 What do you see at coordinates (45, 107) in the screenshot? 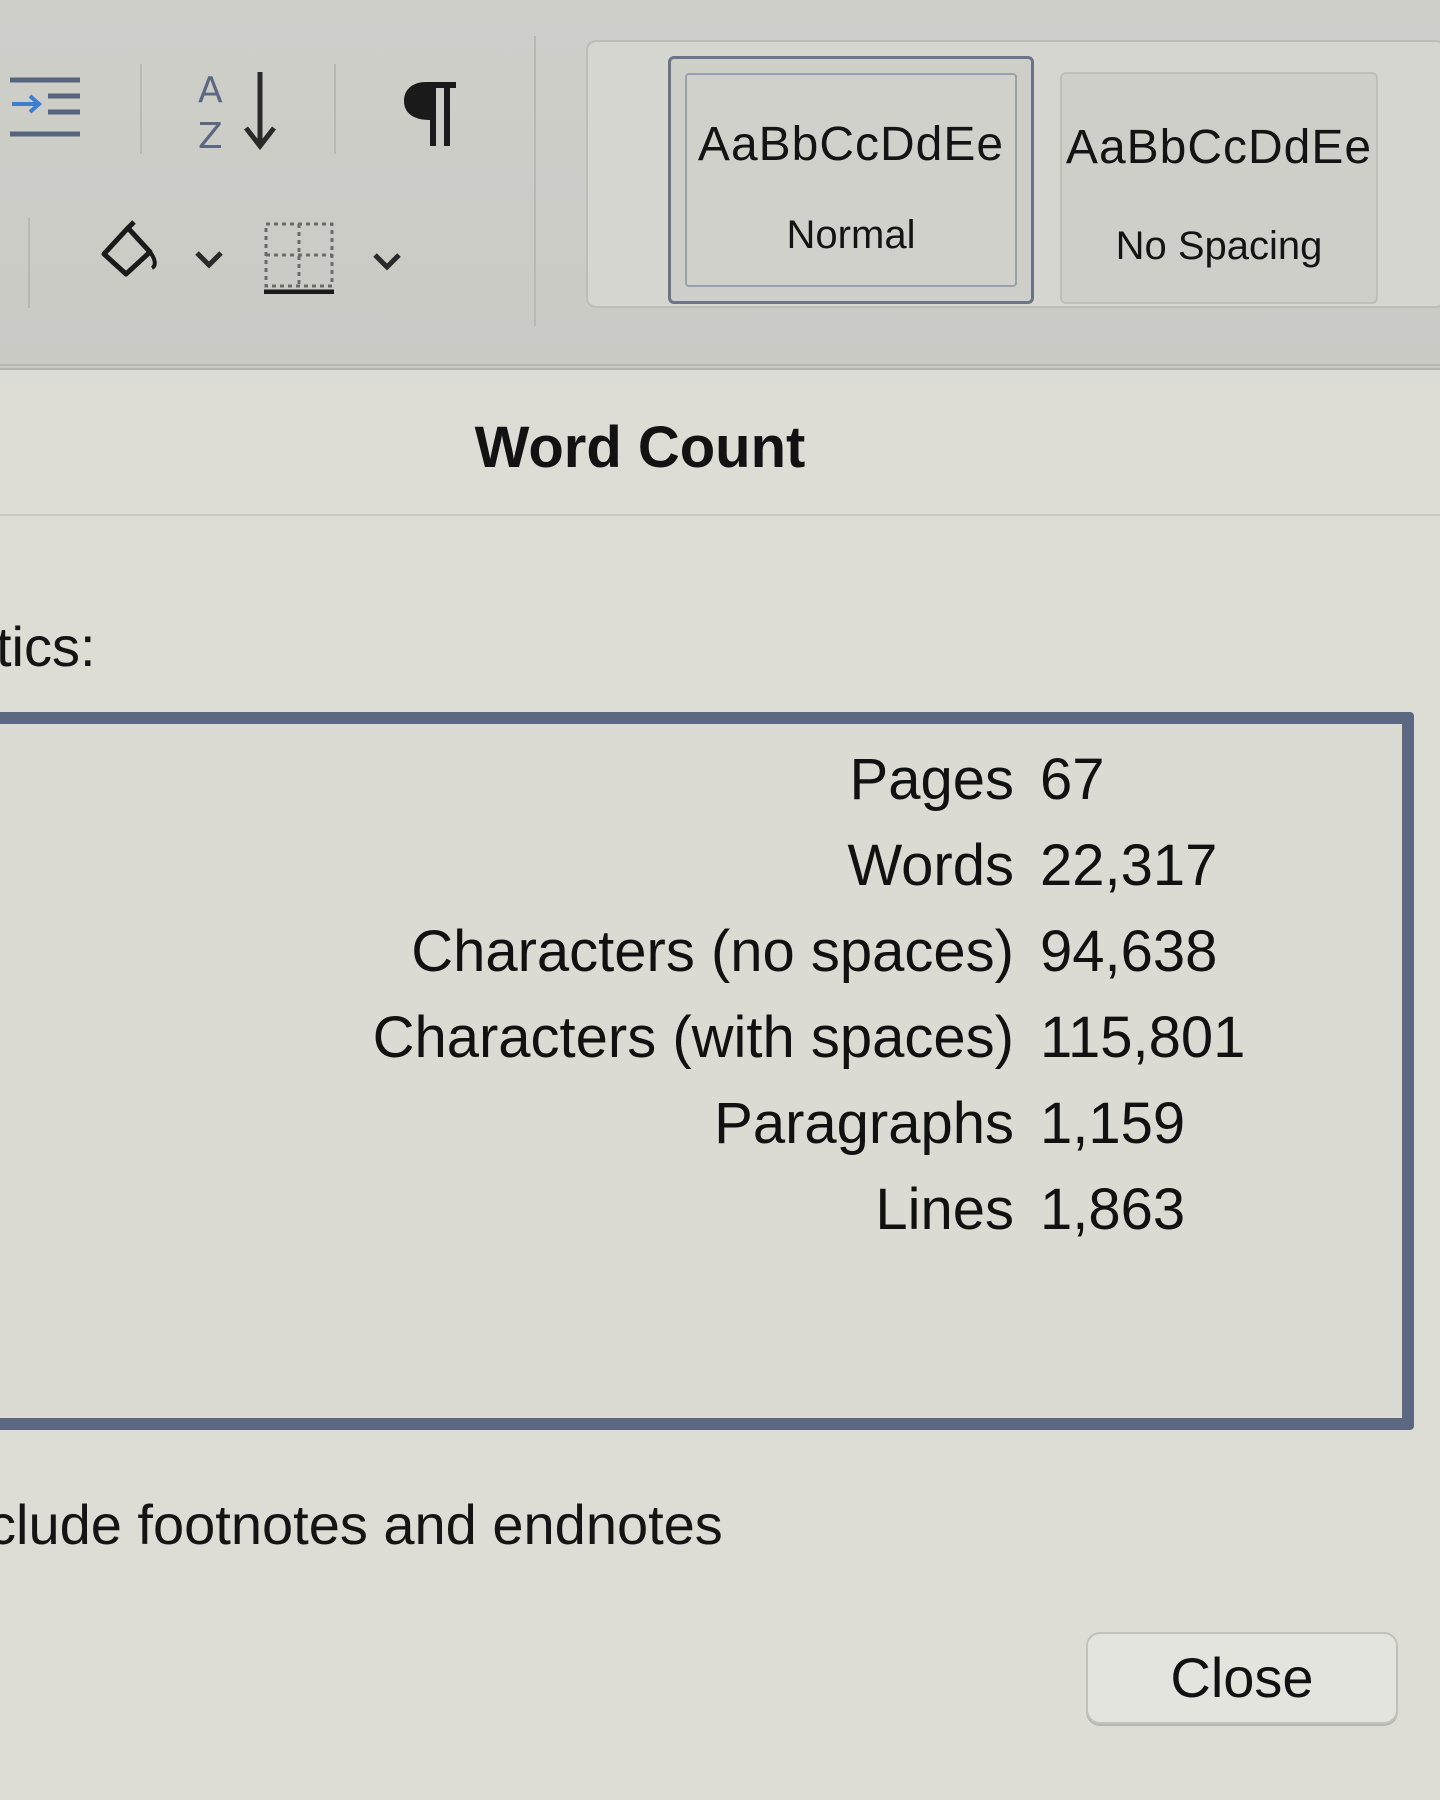
I see `increase-indent-icon` at bounding box center [45, 107].